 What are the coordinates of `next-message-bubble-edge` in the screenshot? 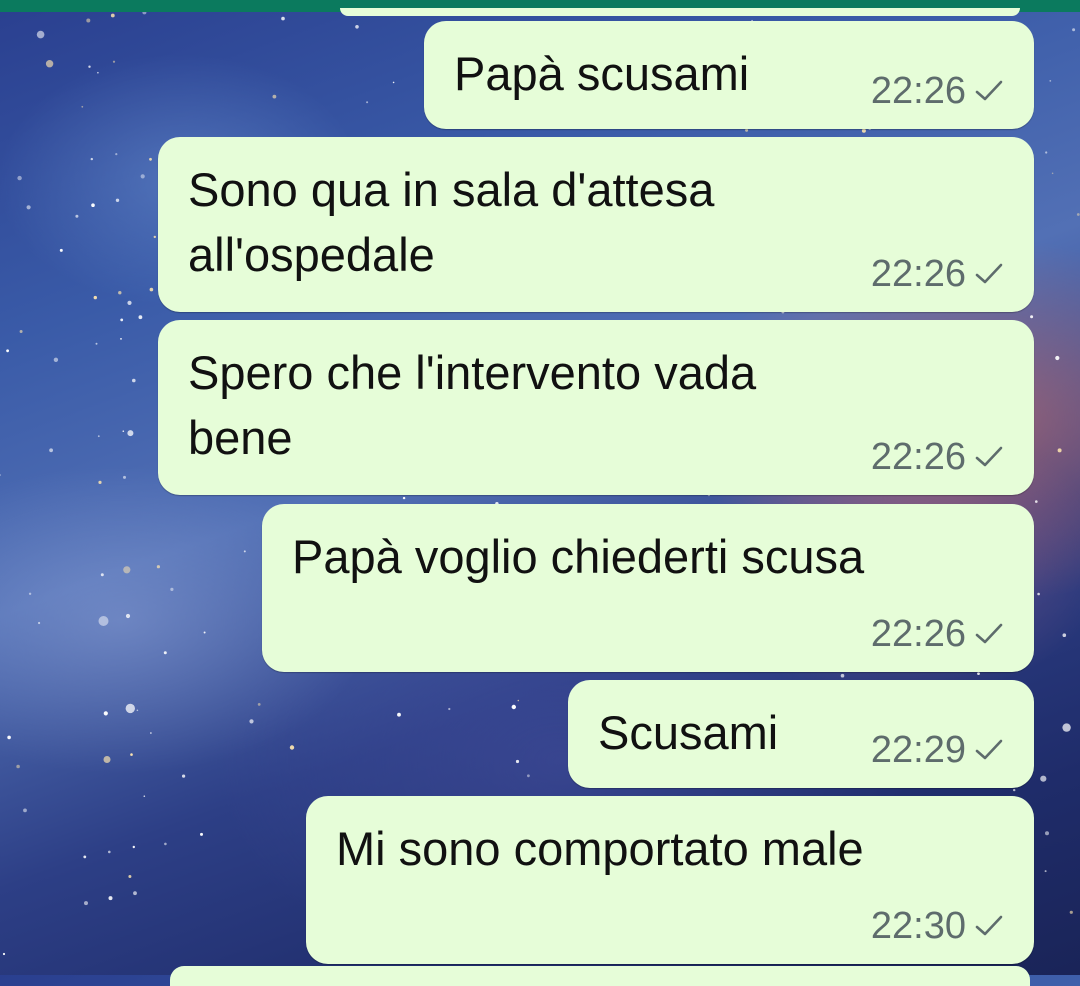 It's located at (600, 976).